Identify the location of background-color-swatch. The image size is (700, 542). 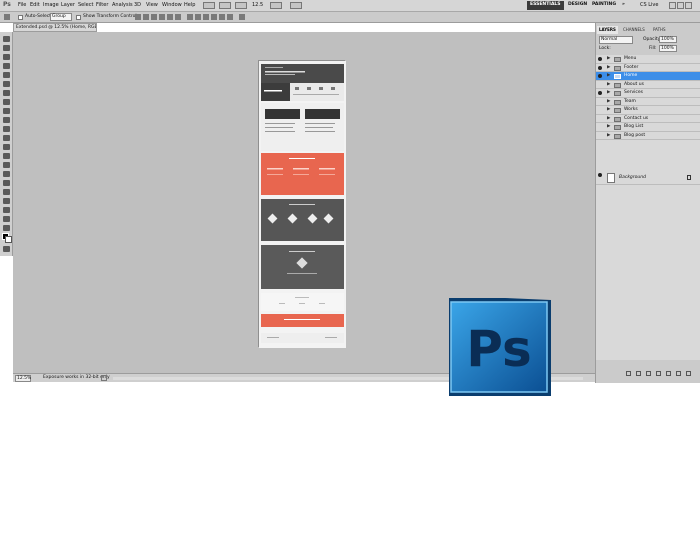
(8, 239).